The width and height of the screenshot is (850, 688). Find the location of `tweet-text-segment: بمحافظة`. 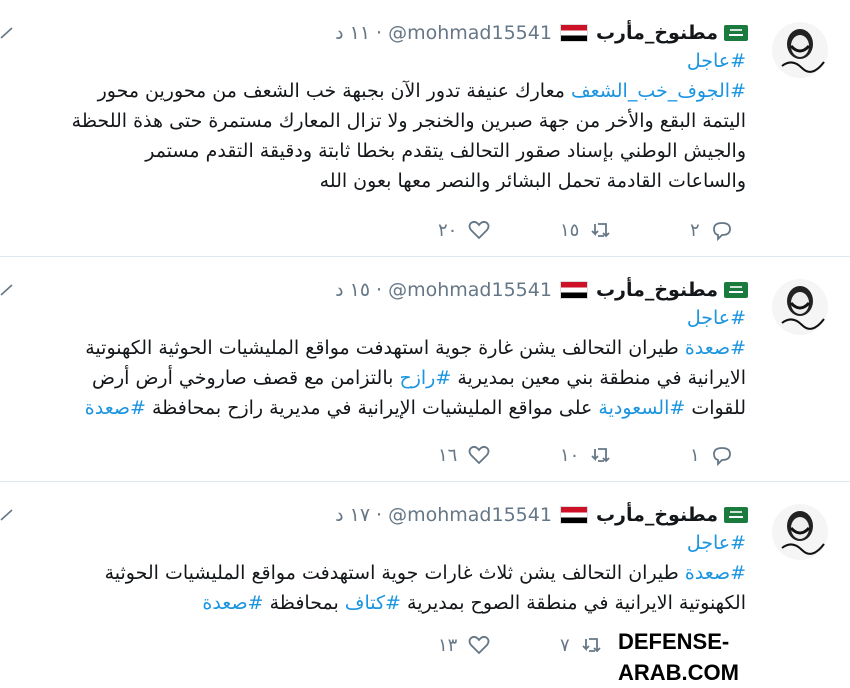

tweet-text-segment: بمحافظة is located at coordinates (304, 603).